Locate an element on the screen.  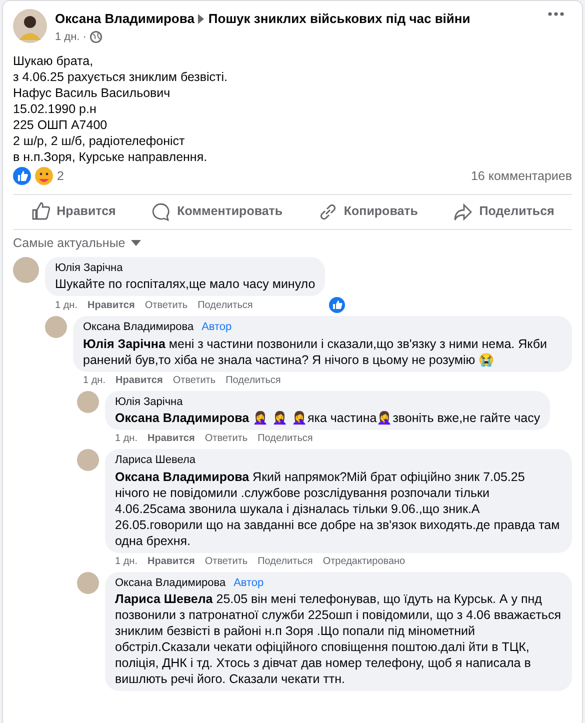
like-button: Нравится is located at coordinates (73, 211).